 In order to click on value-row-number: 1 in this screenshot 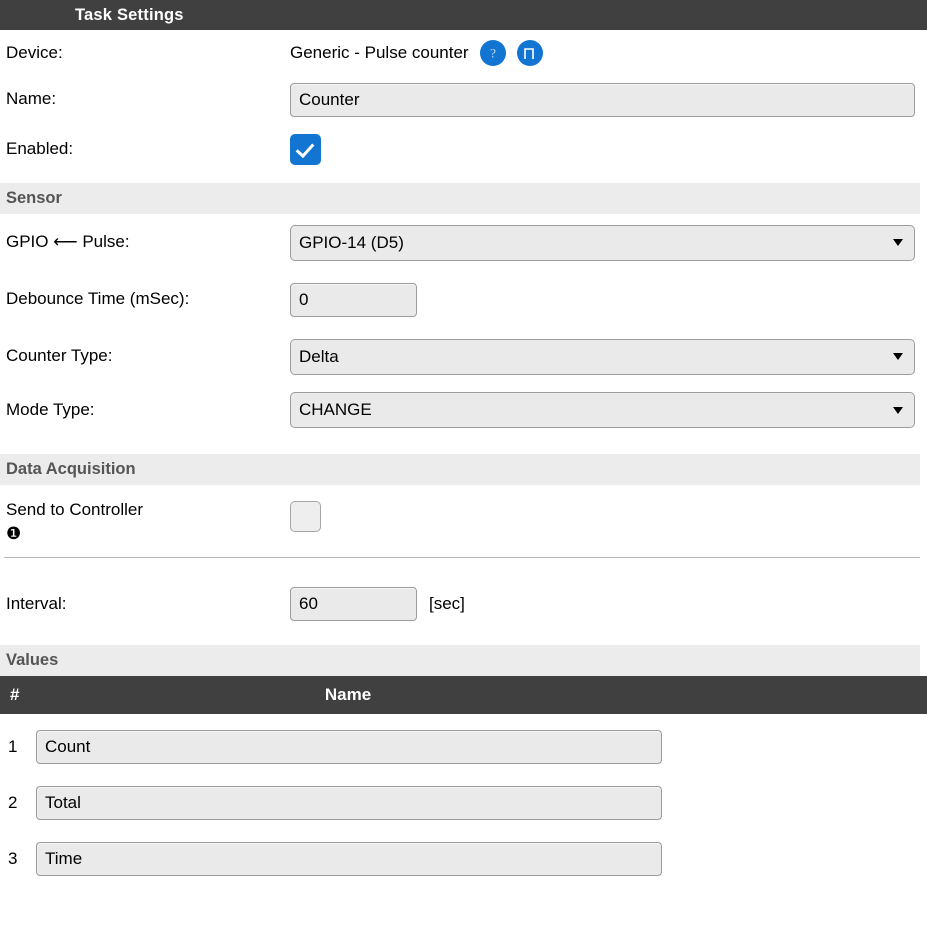, I will do `click(13, 746)`.